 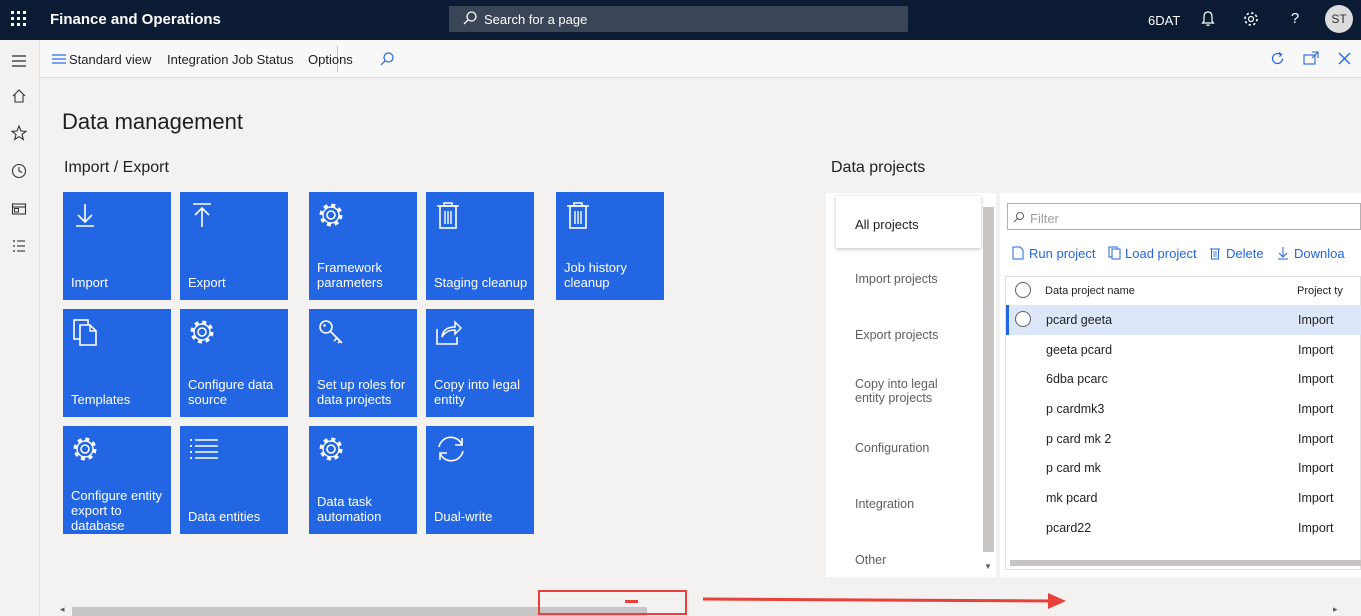 I want to click on project-name-cell: mk pcard, so click(x=1071, y=498).